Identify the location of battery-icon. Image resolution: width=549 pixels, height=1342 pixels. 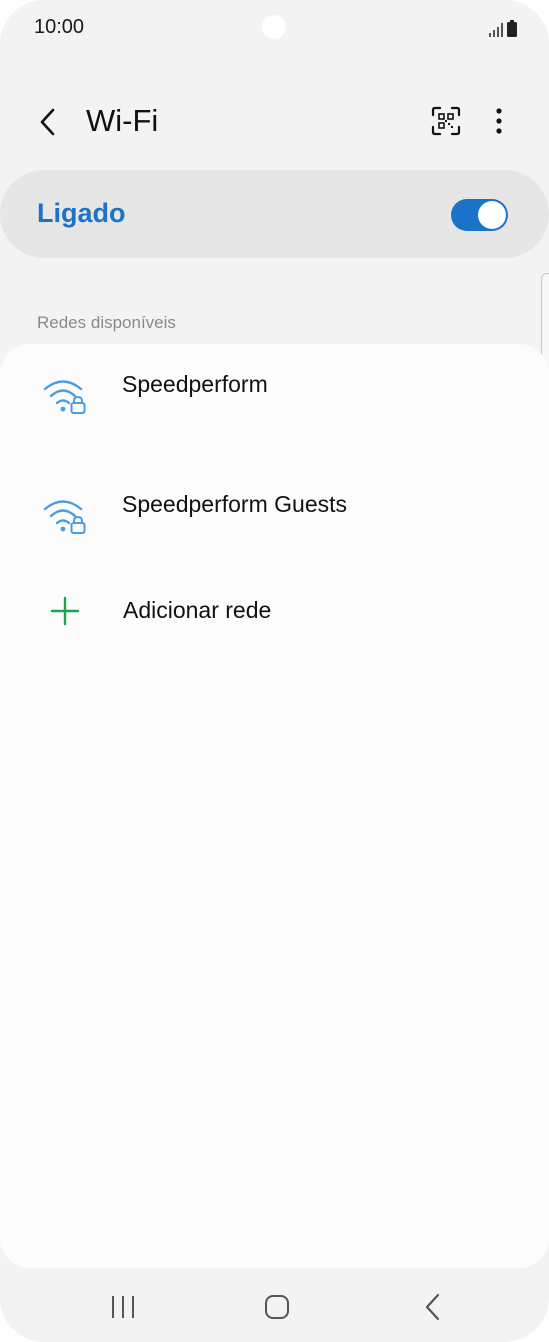
(512, 28).